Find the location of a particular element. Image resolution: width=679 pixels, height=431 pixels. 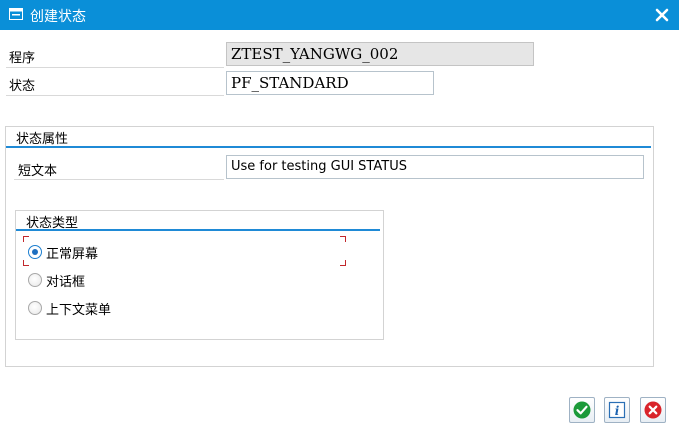

status-type-header-line is located at coordinates (198, 230).